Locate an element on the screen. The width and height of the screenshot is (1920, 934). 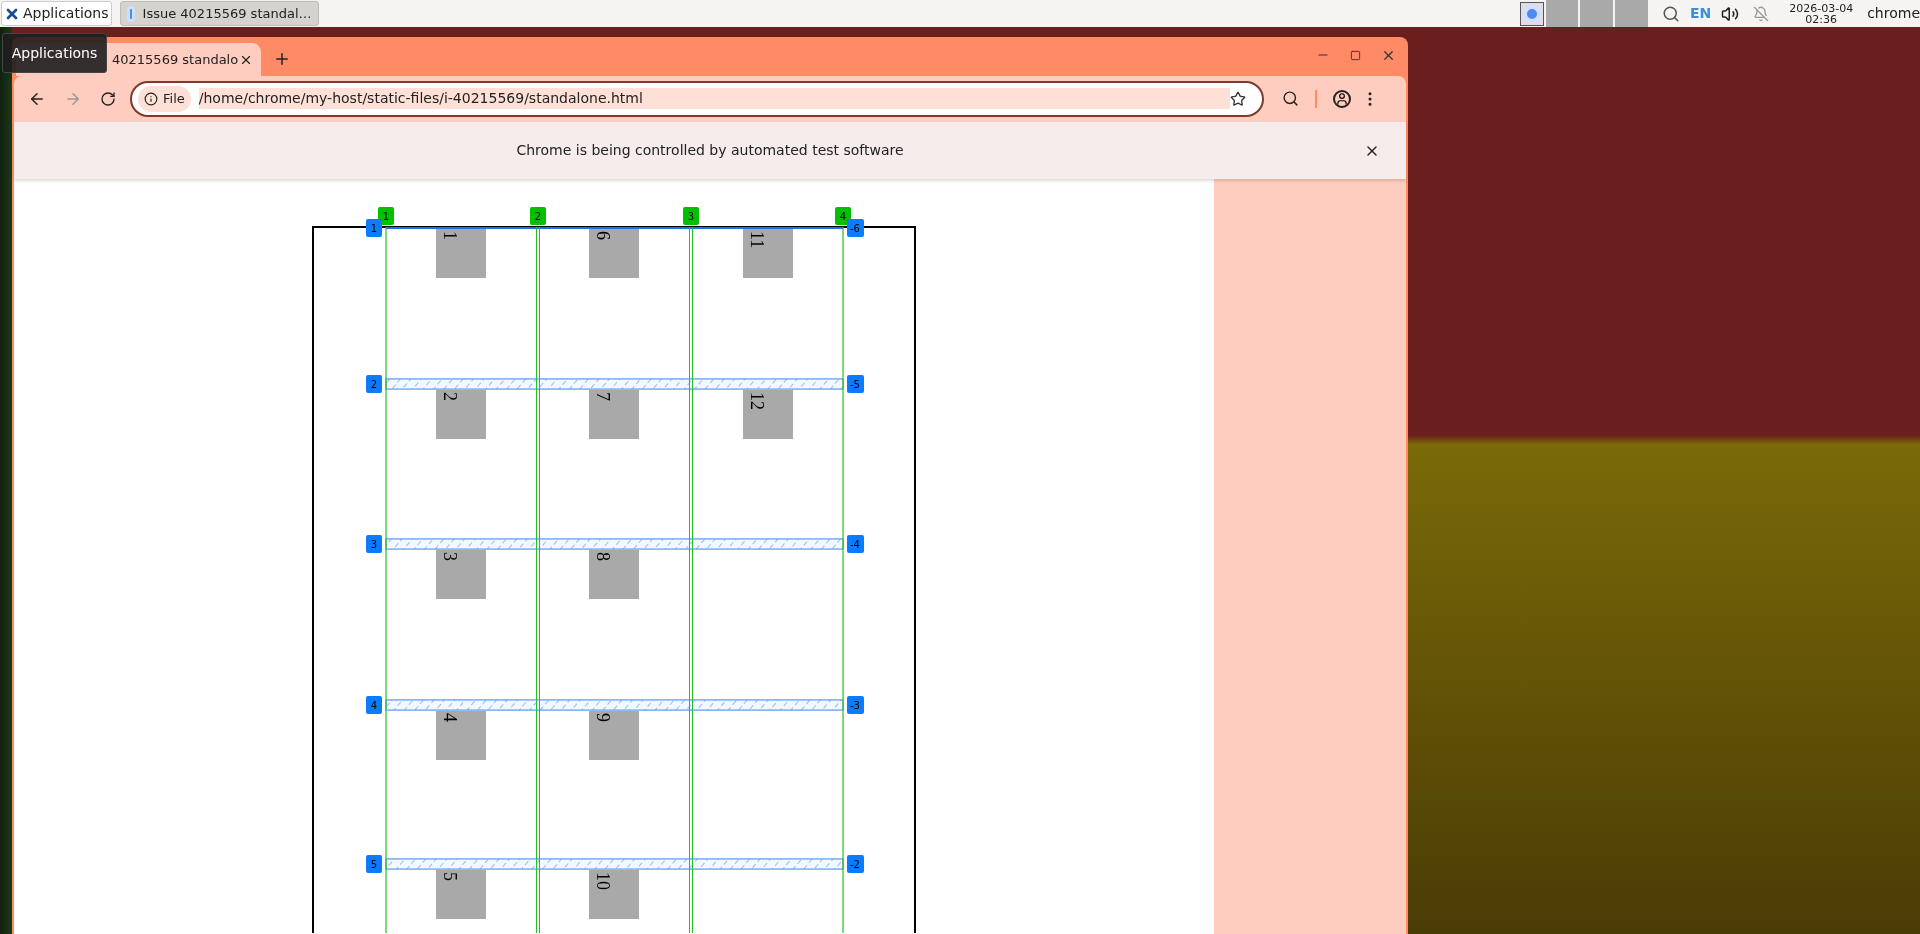
column-number-badge: 1 is located at coordinates (386, 216).